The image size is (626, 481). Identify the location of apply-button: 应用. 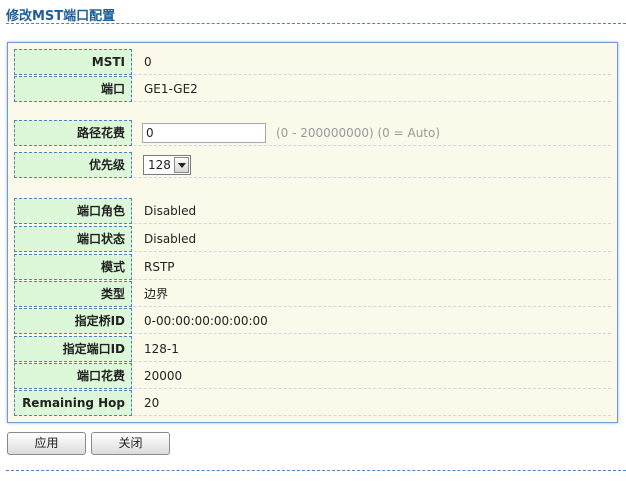
(46, 443).